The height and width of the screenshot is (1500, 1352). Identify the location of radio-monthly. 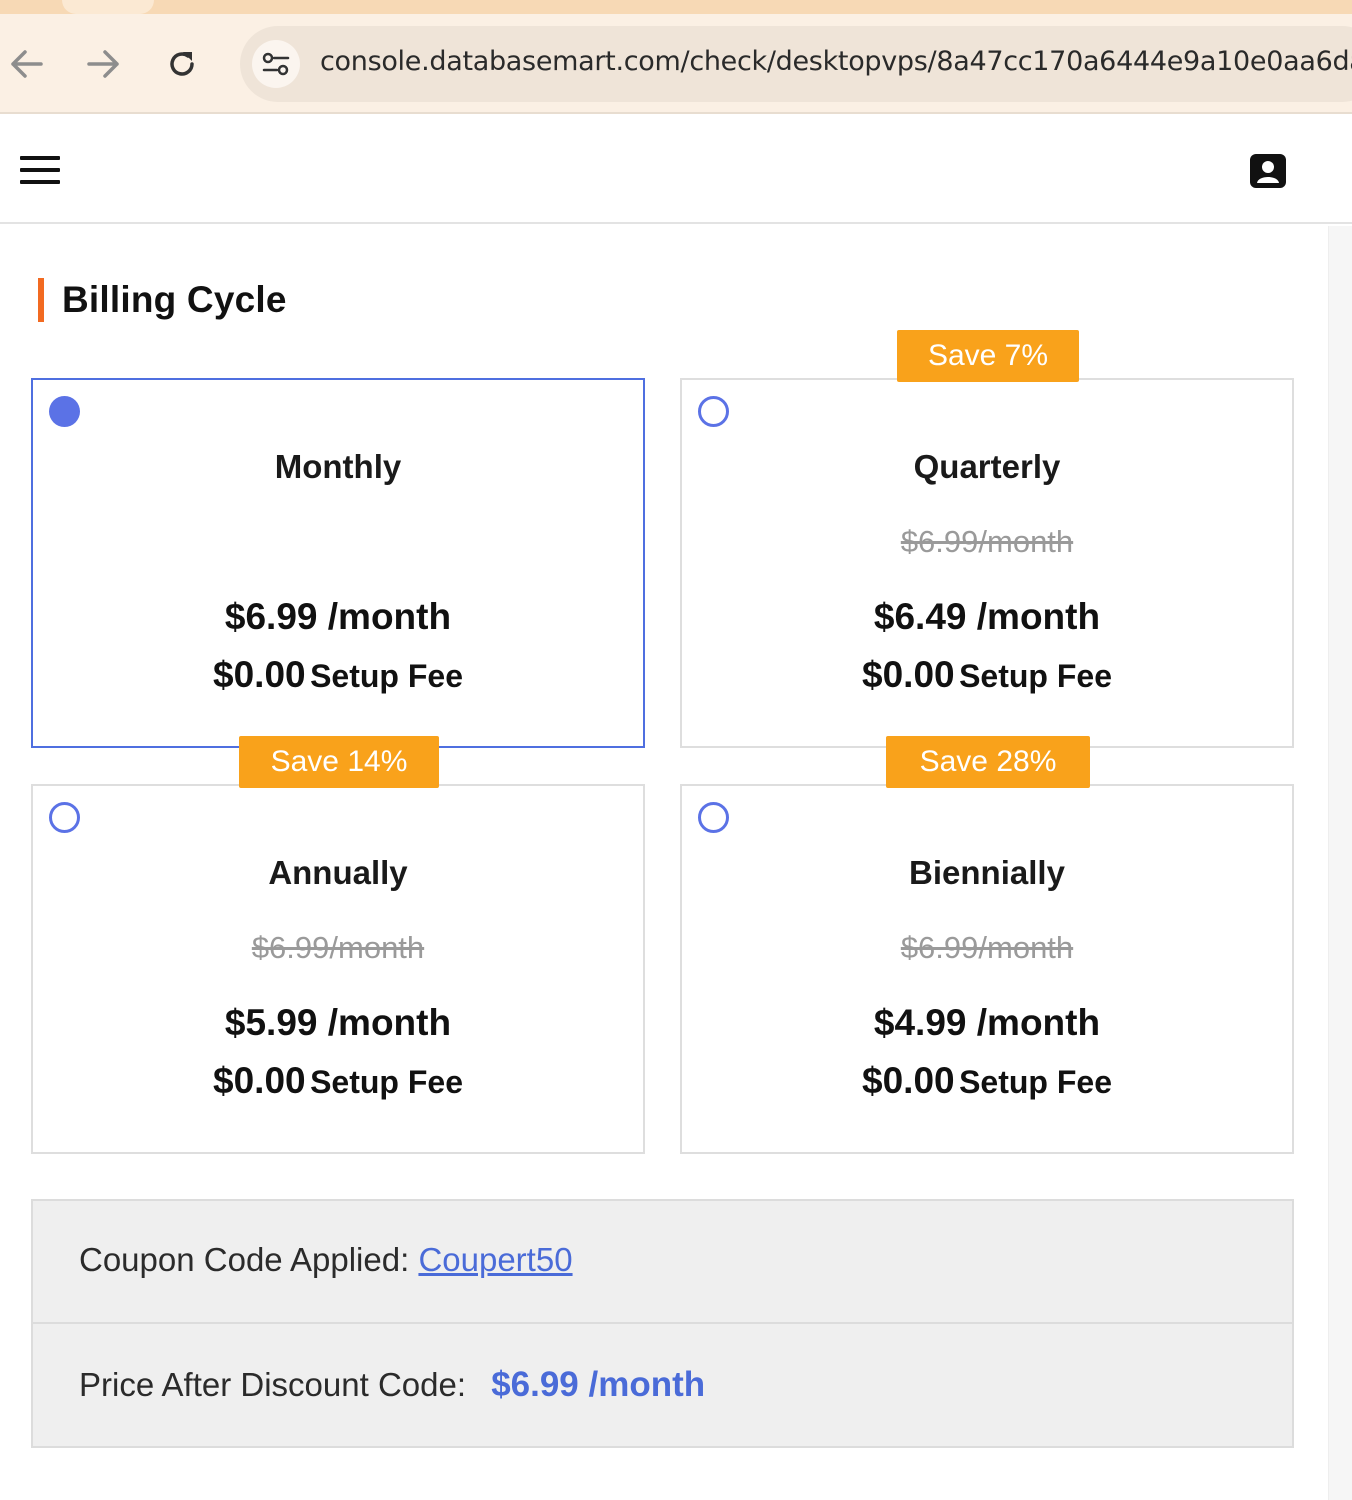
(64, 411).